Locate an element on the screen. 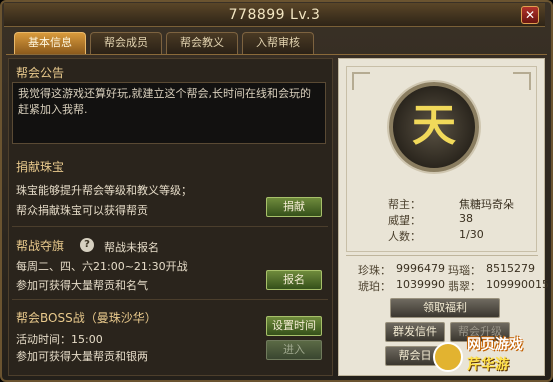 The image size is (553, 382). boss-title: 帮会BOSS战（曼珠沙华） is located at coordinates (86, 318).